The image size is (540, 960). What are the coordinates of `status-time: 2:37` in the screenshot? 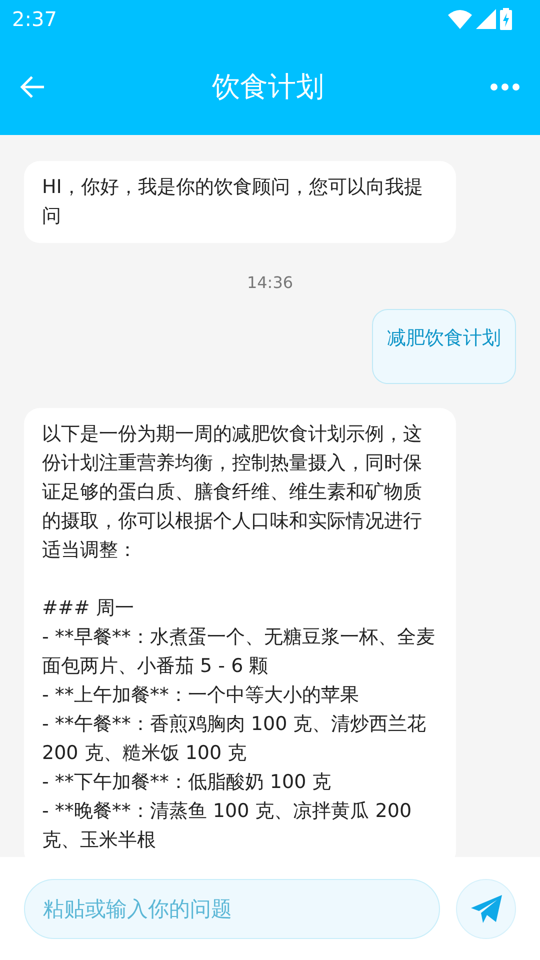 It's located at (34, 19).